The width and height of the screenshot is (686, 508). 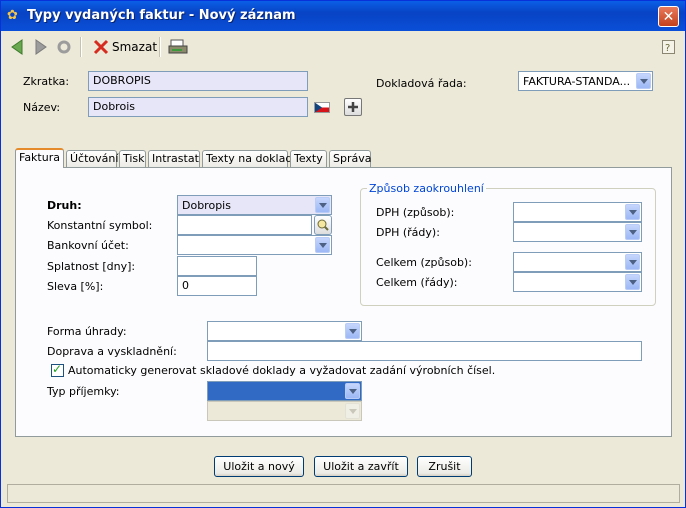 I want to click on refresh-icon, so click(x=64, y=47).